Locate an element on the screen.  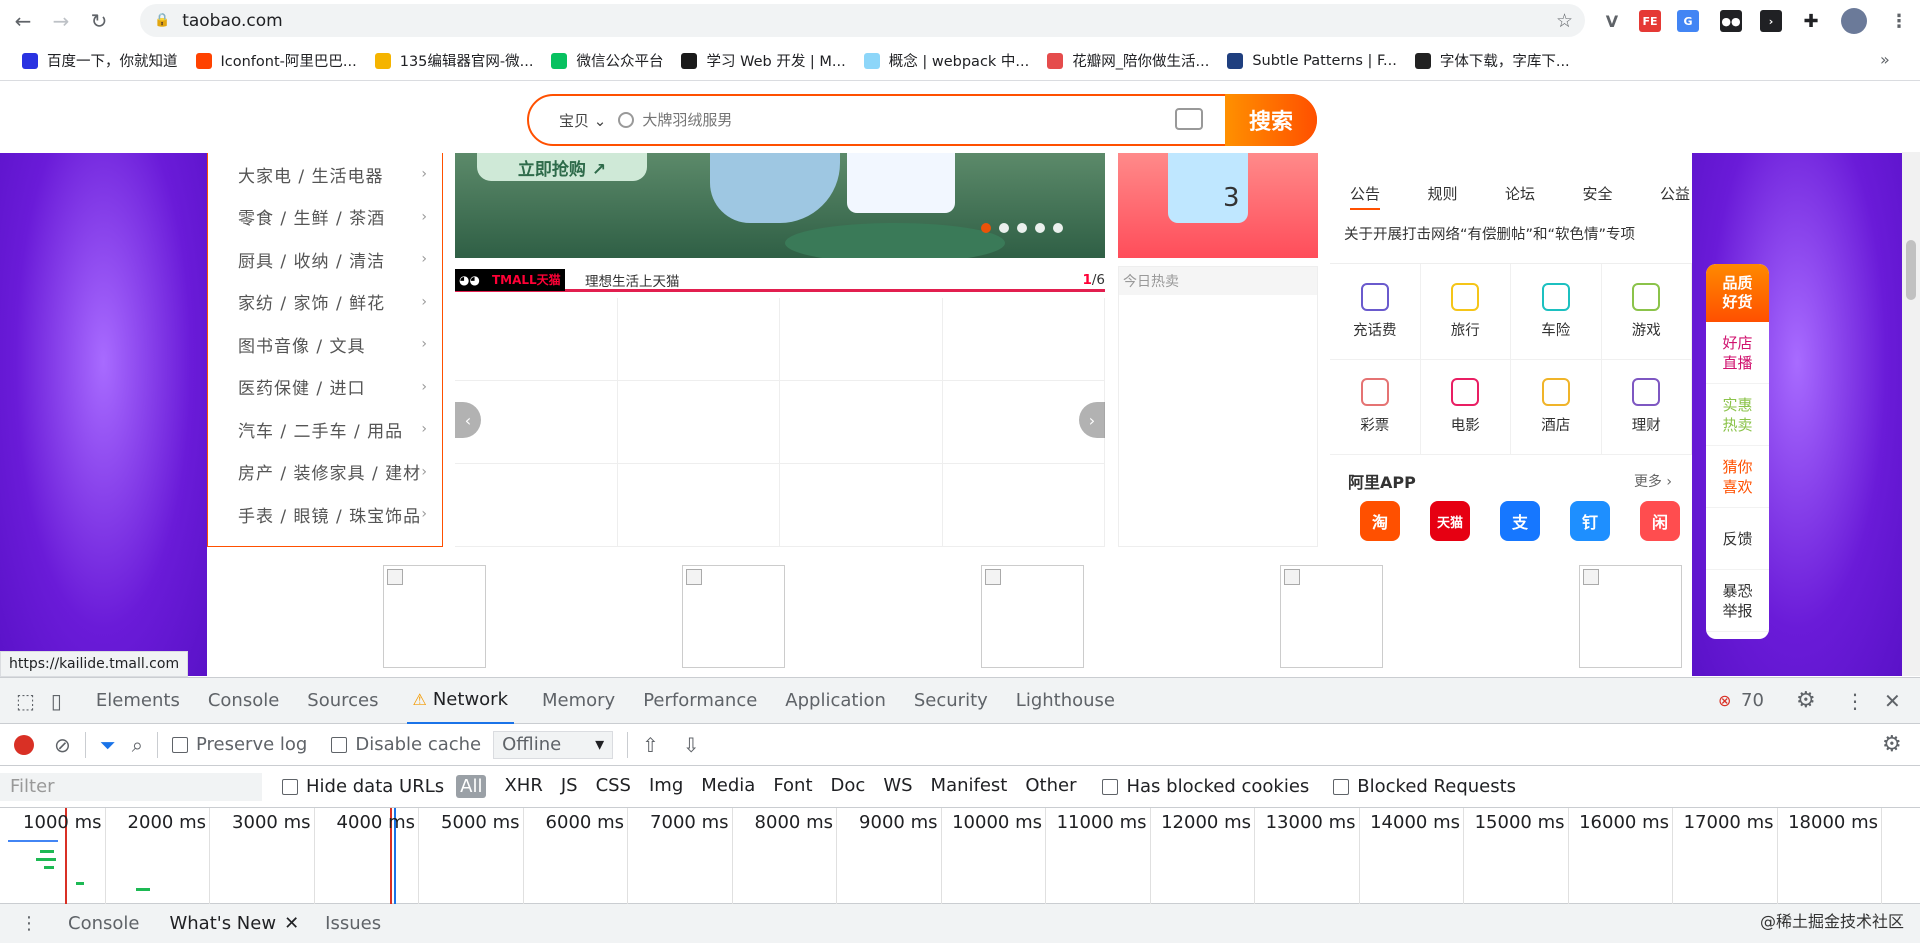
drawer-menu-icon: ⋮ is located at coordinates (29, 923).